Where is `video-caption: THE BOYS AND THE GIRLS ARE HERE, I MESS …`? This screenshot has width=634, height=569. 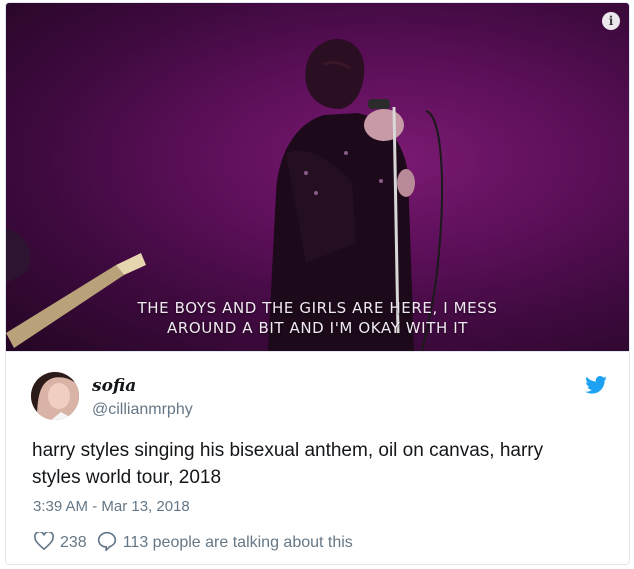 video-caption: THE BOYS AND THE GIRLS ARE HERE, I MESS … is located at coordinates (317, 318).